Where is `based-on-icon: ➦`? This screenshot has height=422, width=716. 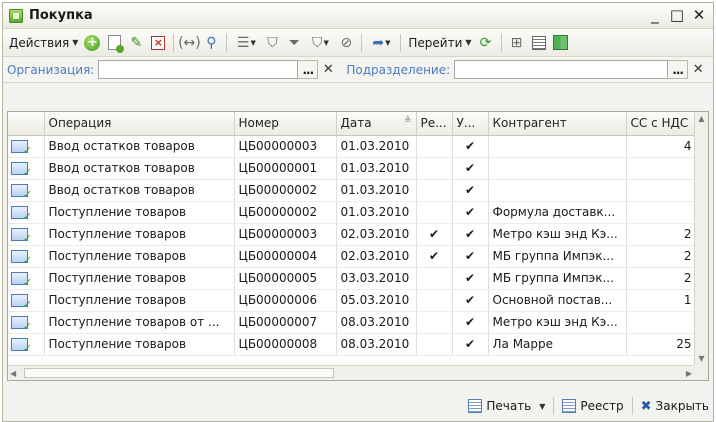 based-on-icon: ➦ is located at coordinates (378, 42).